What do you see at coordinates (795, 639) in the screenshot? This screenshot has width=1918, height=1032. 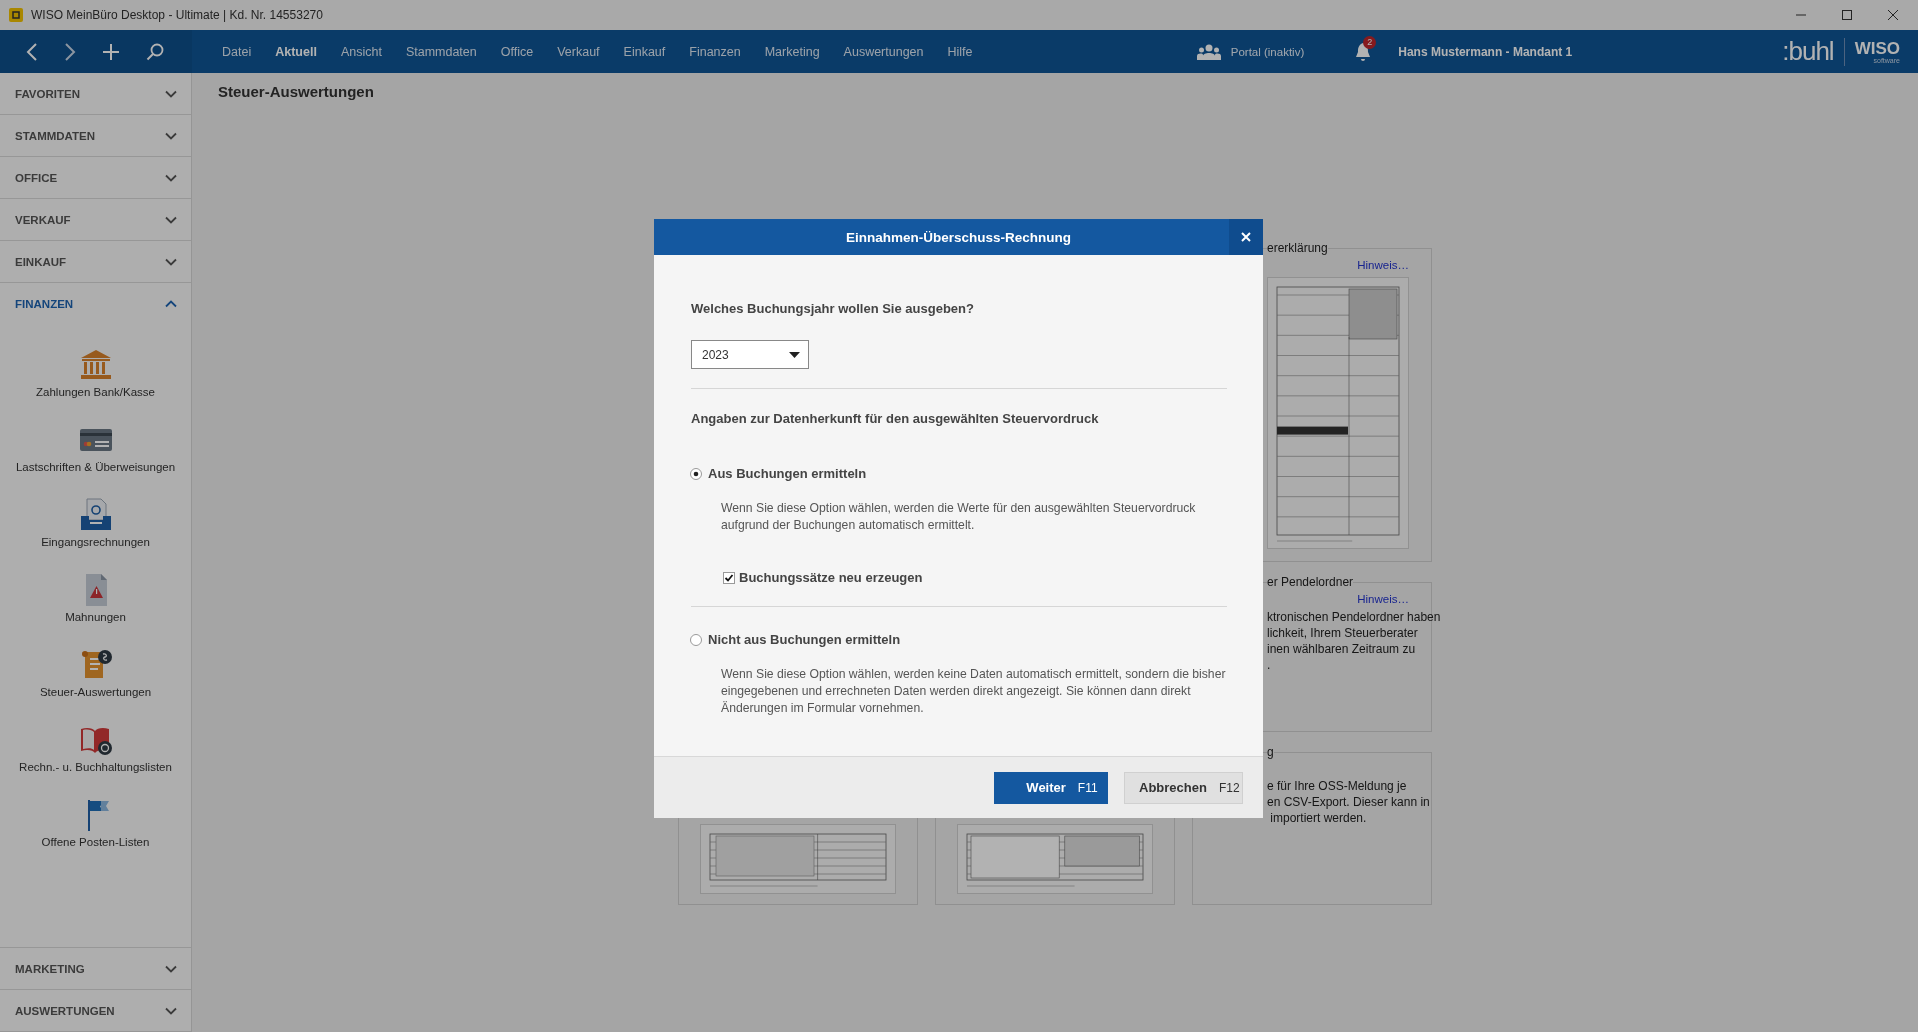 I see `radio-option: Nicht aus Buchungen ermitteln` at bounding box center [795, 639].